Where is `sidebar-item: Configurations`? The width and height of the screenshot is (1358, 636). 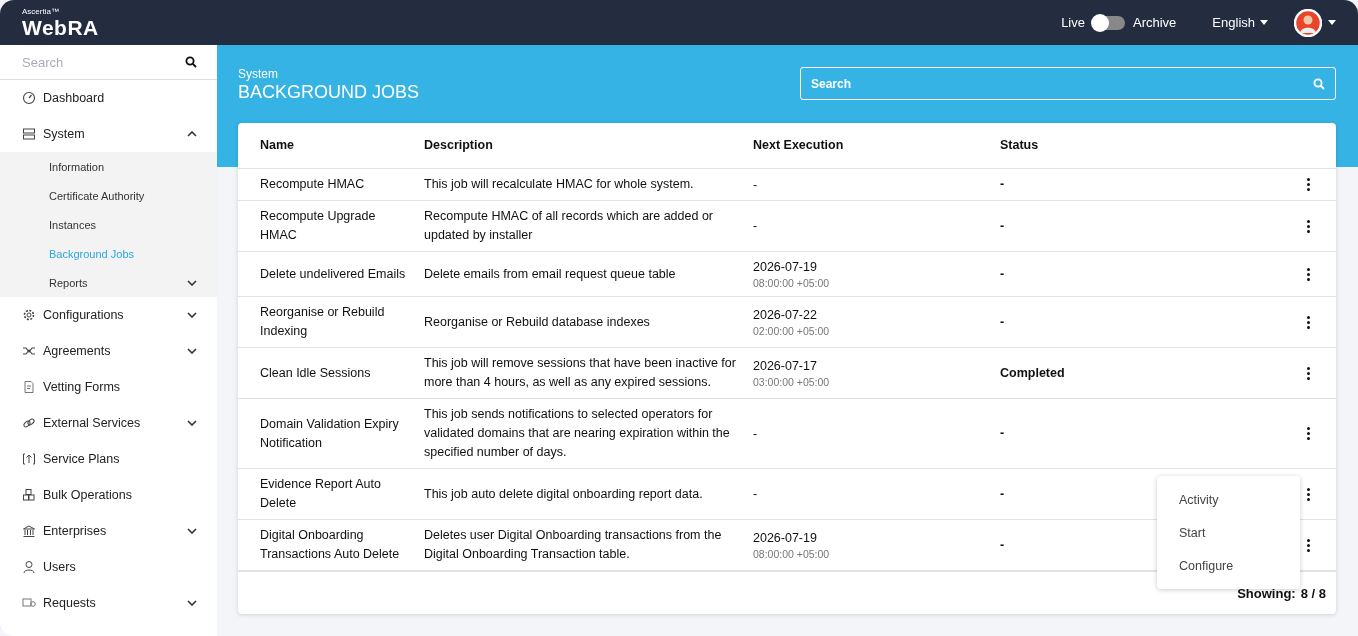
sidebar-item: Configurations is located at coordinates (108, 315).